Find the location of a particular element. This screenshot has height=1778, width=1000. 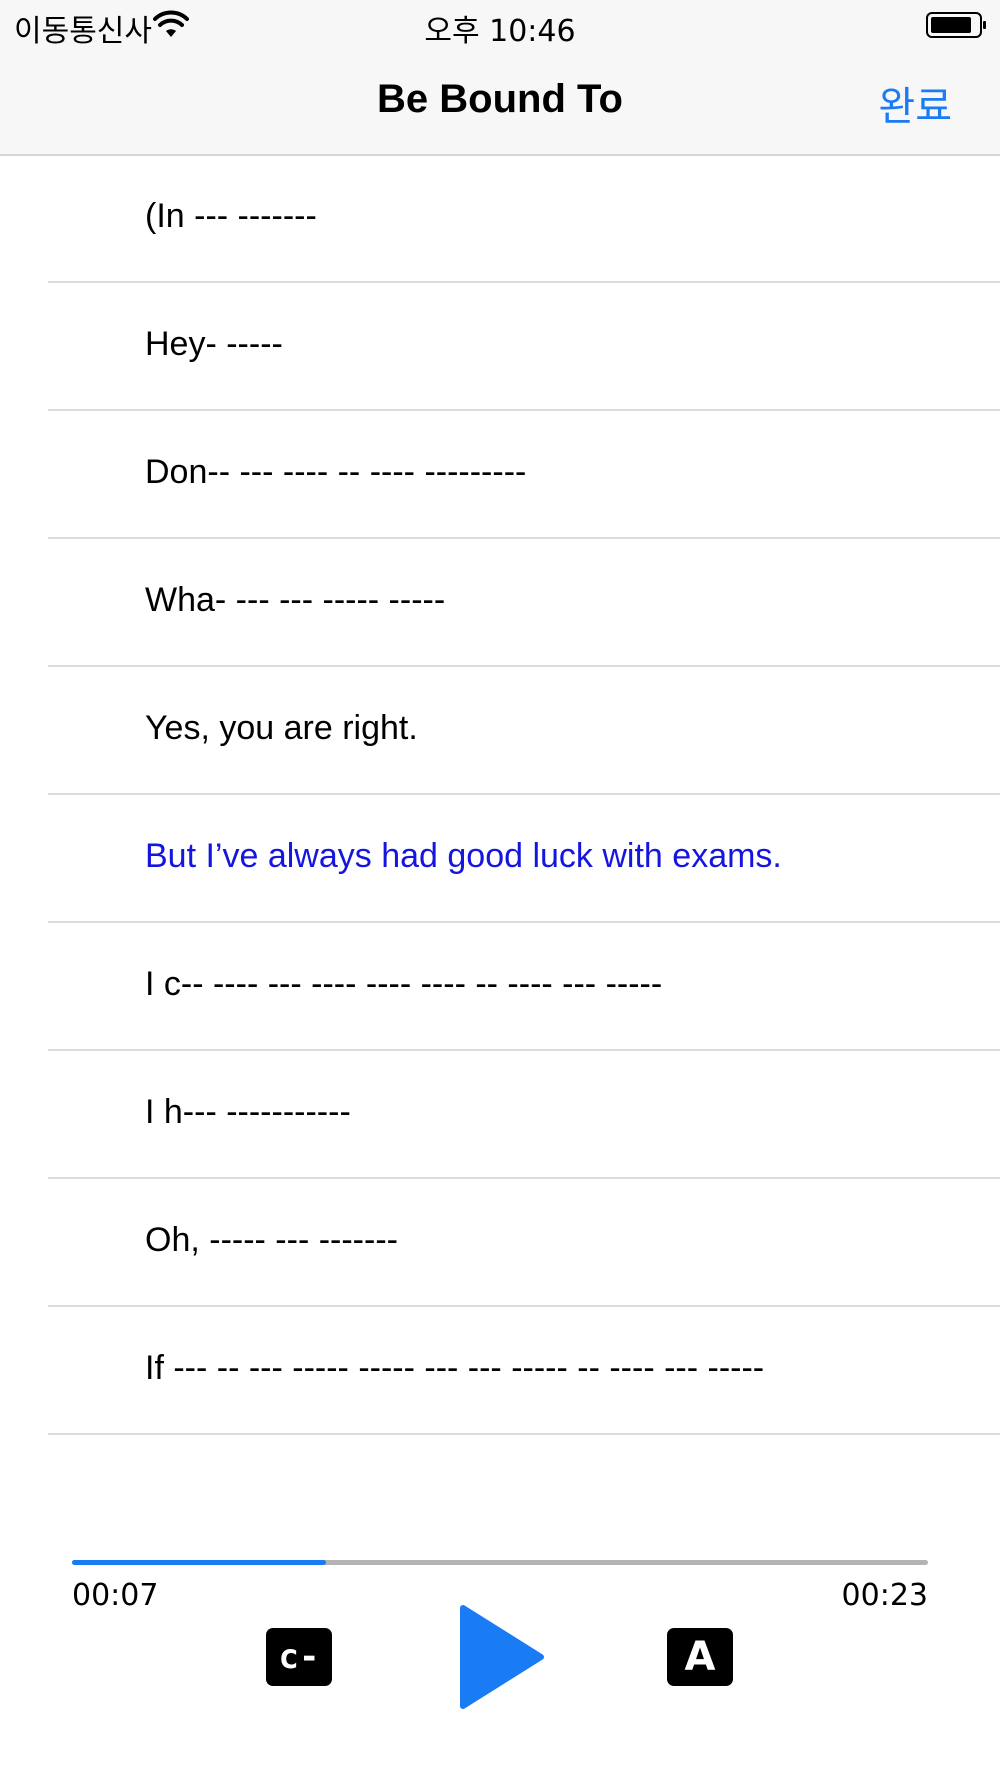

list-item: I h--- ----------- is located at coordinates (524, 1115).